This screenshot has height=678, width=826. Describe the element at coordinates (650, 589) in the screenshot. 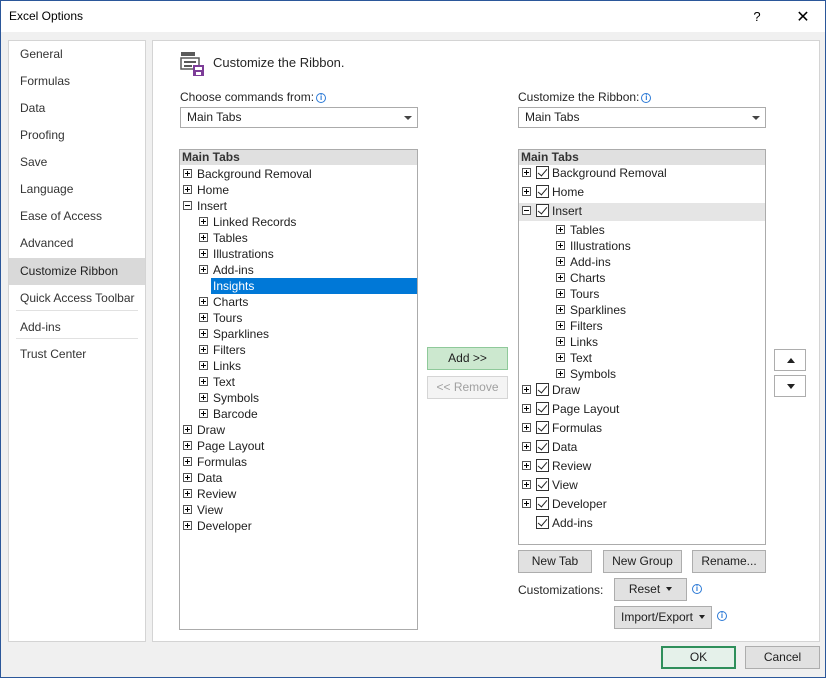

I see `reset-dropdown: Reset` at that location.